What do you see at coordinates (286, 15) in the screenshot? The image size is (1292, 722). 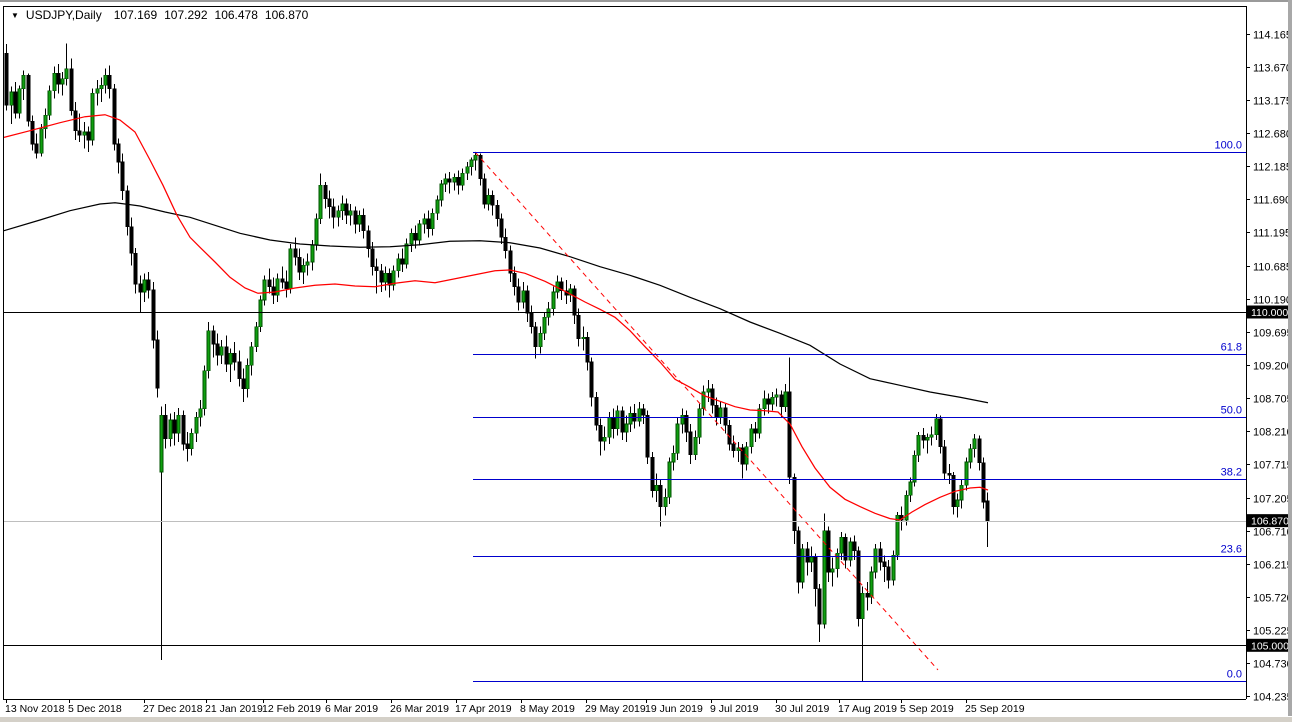 I see `ohlc-close: 106.870` at bounding box center [286, 15].